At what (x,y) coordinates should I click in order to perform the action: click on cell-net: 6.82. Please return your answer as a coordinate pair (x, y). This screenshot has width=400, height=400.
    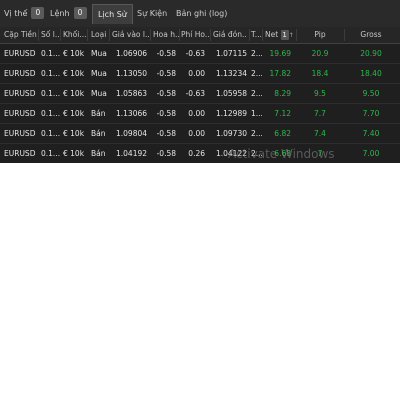
    Looking at the image, I should click on (282, 133).